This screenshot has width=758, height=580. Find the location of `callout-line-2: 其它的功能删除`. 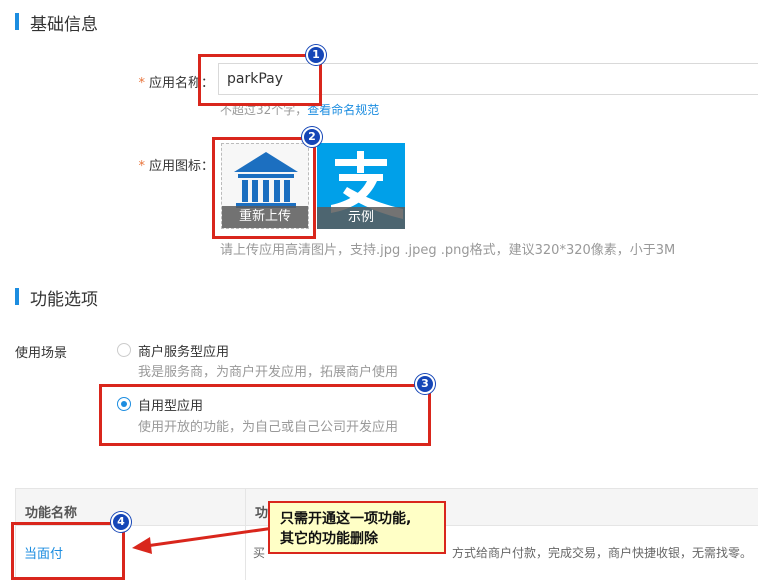

callout-line-2: 其它的功能删除 is located at coordinates (329, 539).